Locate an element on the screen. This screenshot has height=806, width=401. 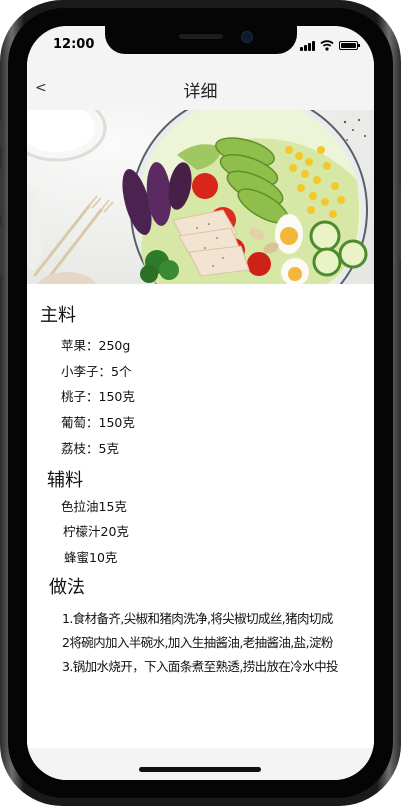
section-heading-side-ingredients: 辅料 is located at coordinates (65, 480).